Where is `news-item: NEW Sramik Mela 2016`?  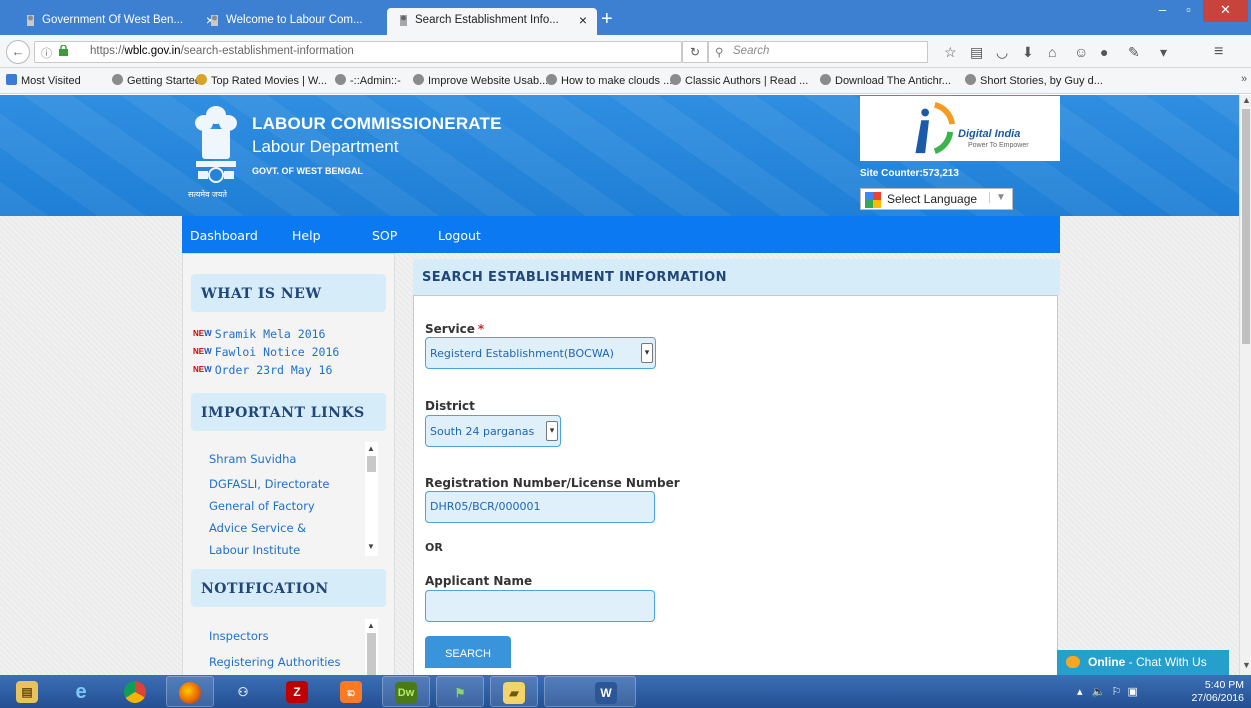 news-item: NEW Sramik Mela 2016 is located at coordinates (259, 334).